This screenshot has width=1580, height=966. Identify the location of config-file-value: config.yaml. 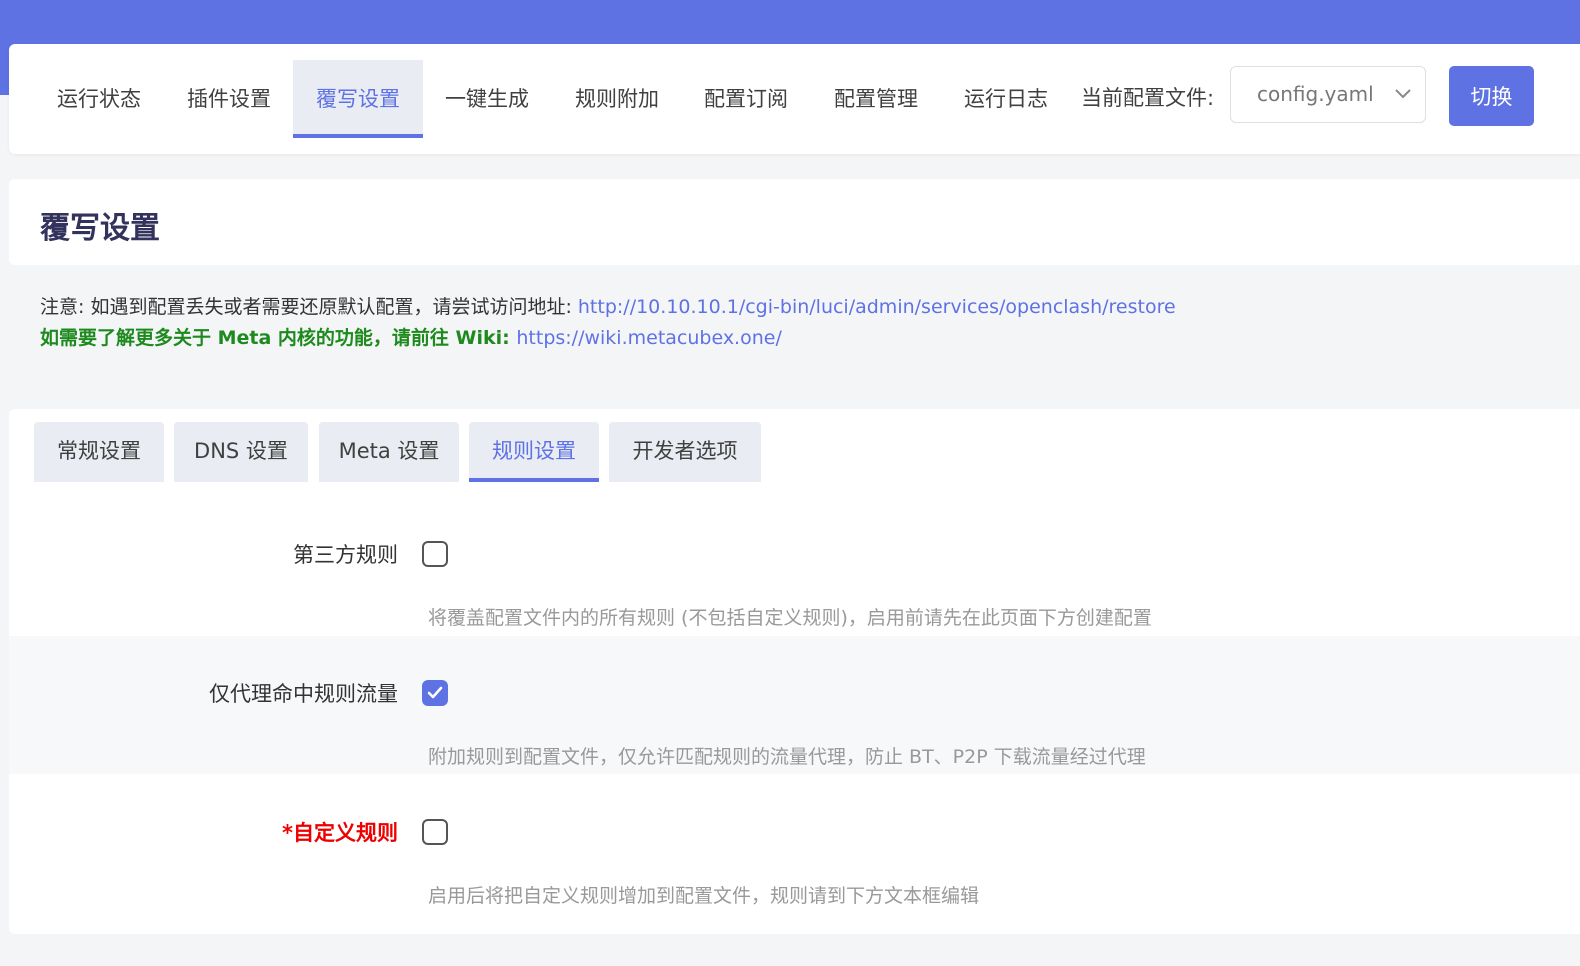
(1315, 94).